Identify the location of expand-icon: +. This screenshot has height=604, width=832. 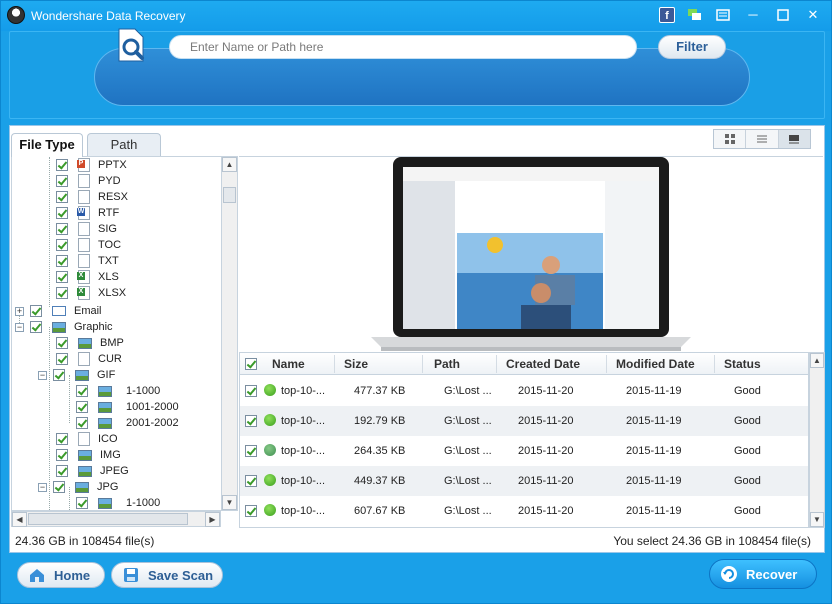
(19, 311).